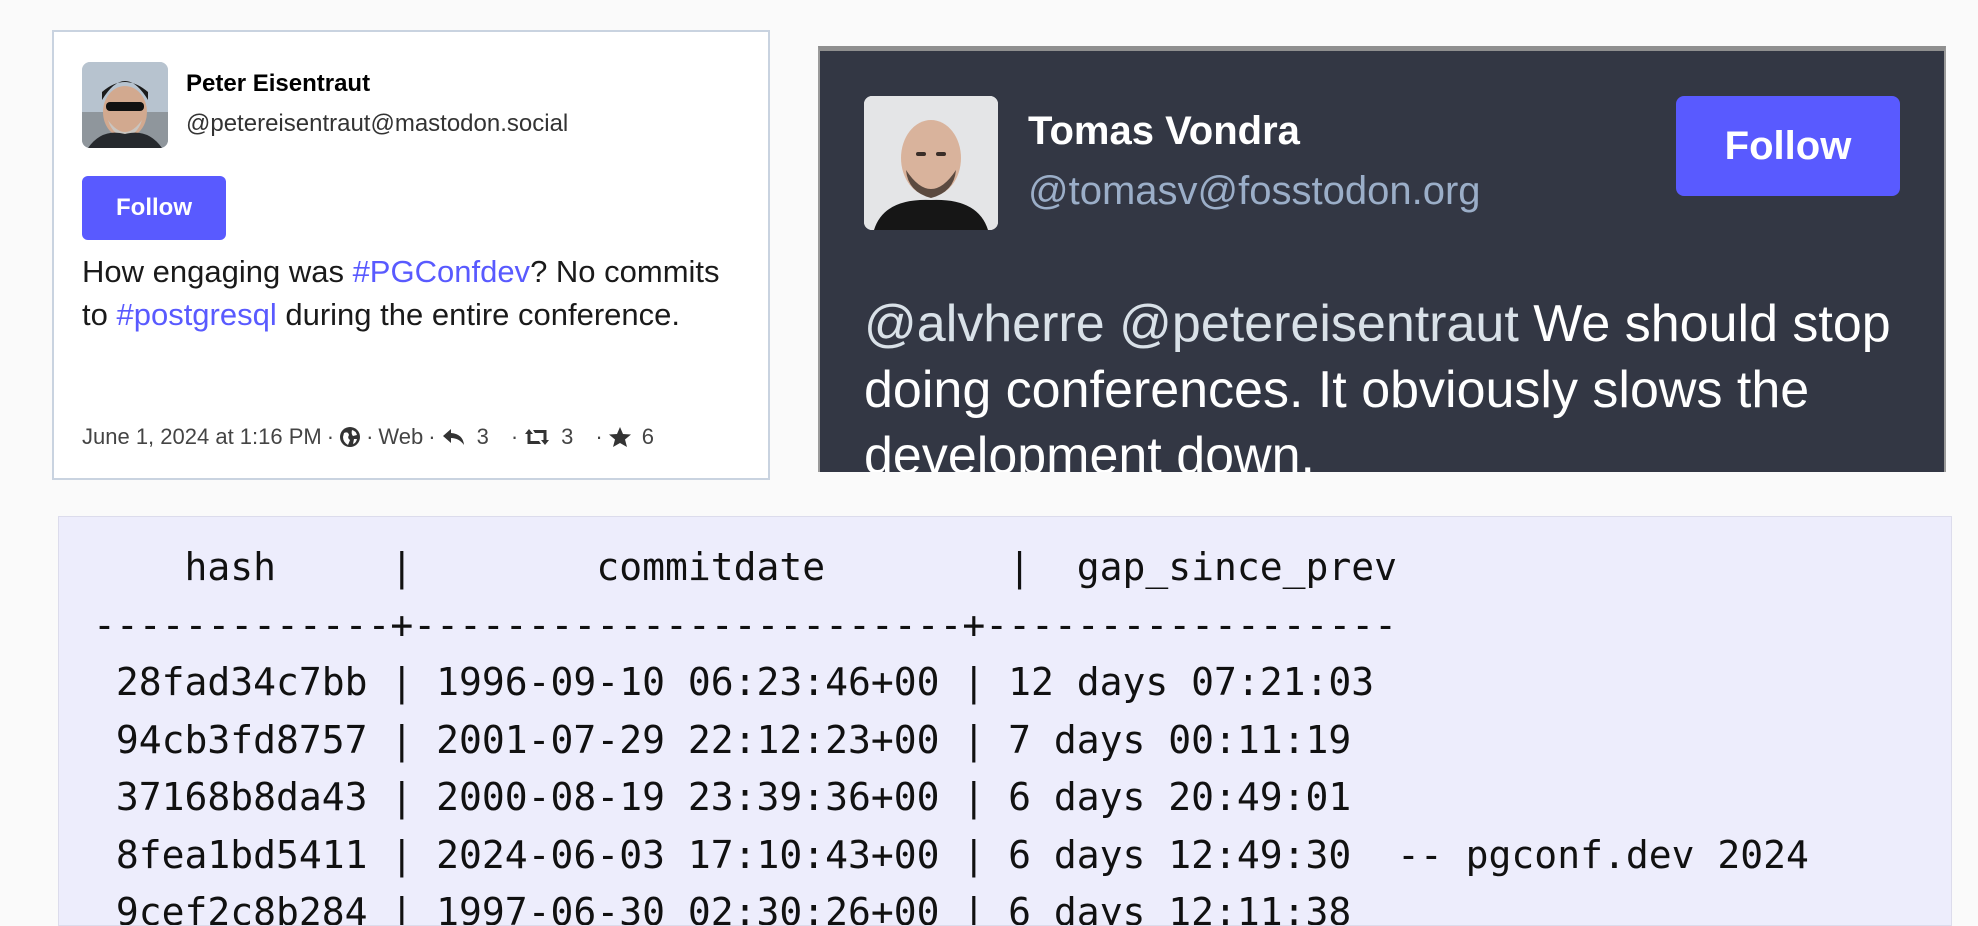  What do you see at coordinates (196, 314) in the screenshot?
I see `hashtag-link: #postgresql` at bounding box center [196, 314].